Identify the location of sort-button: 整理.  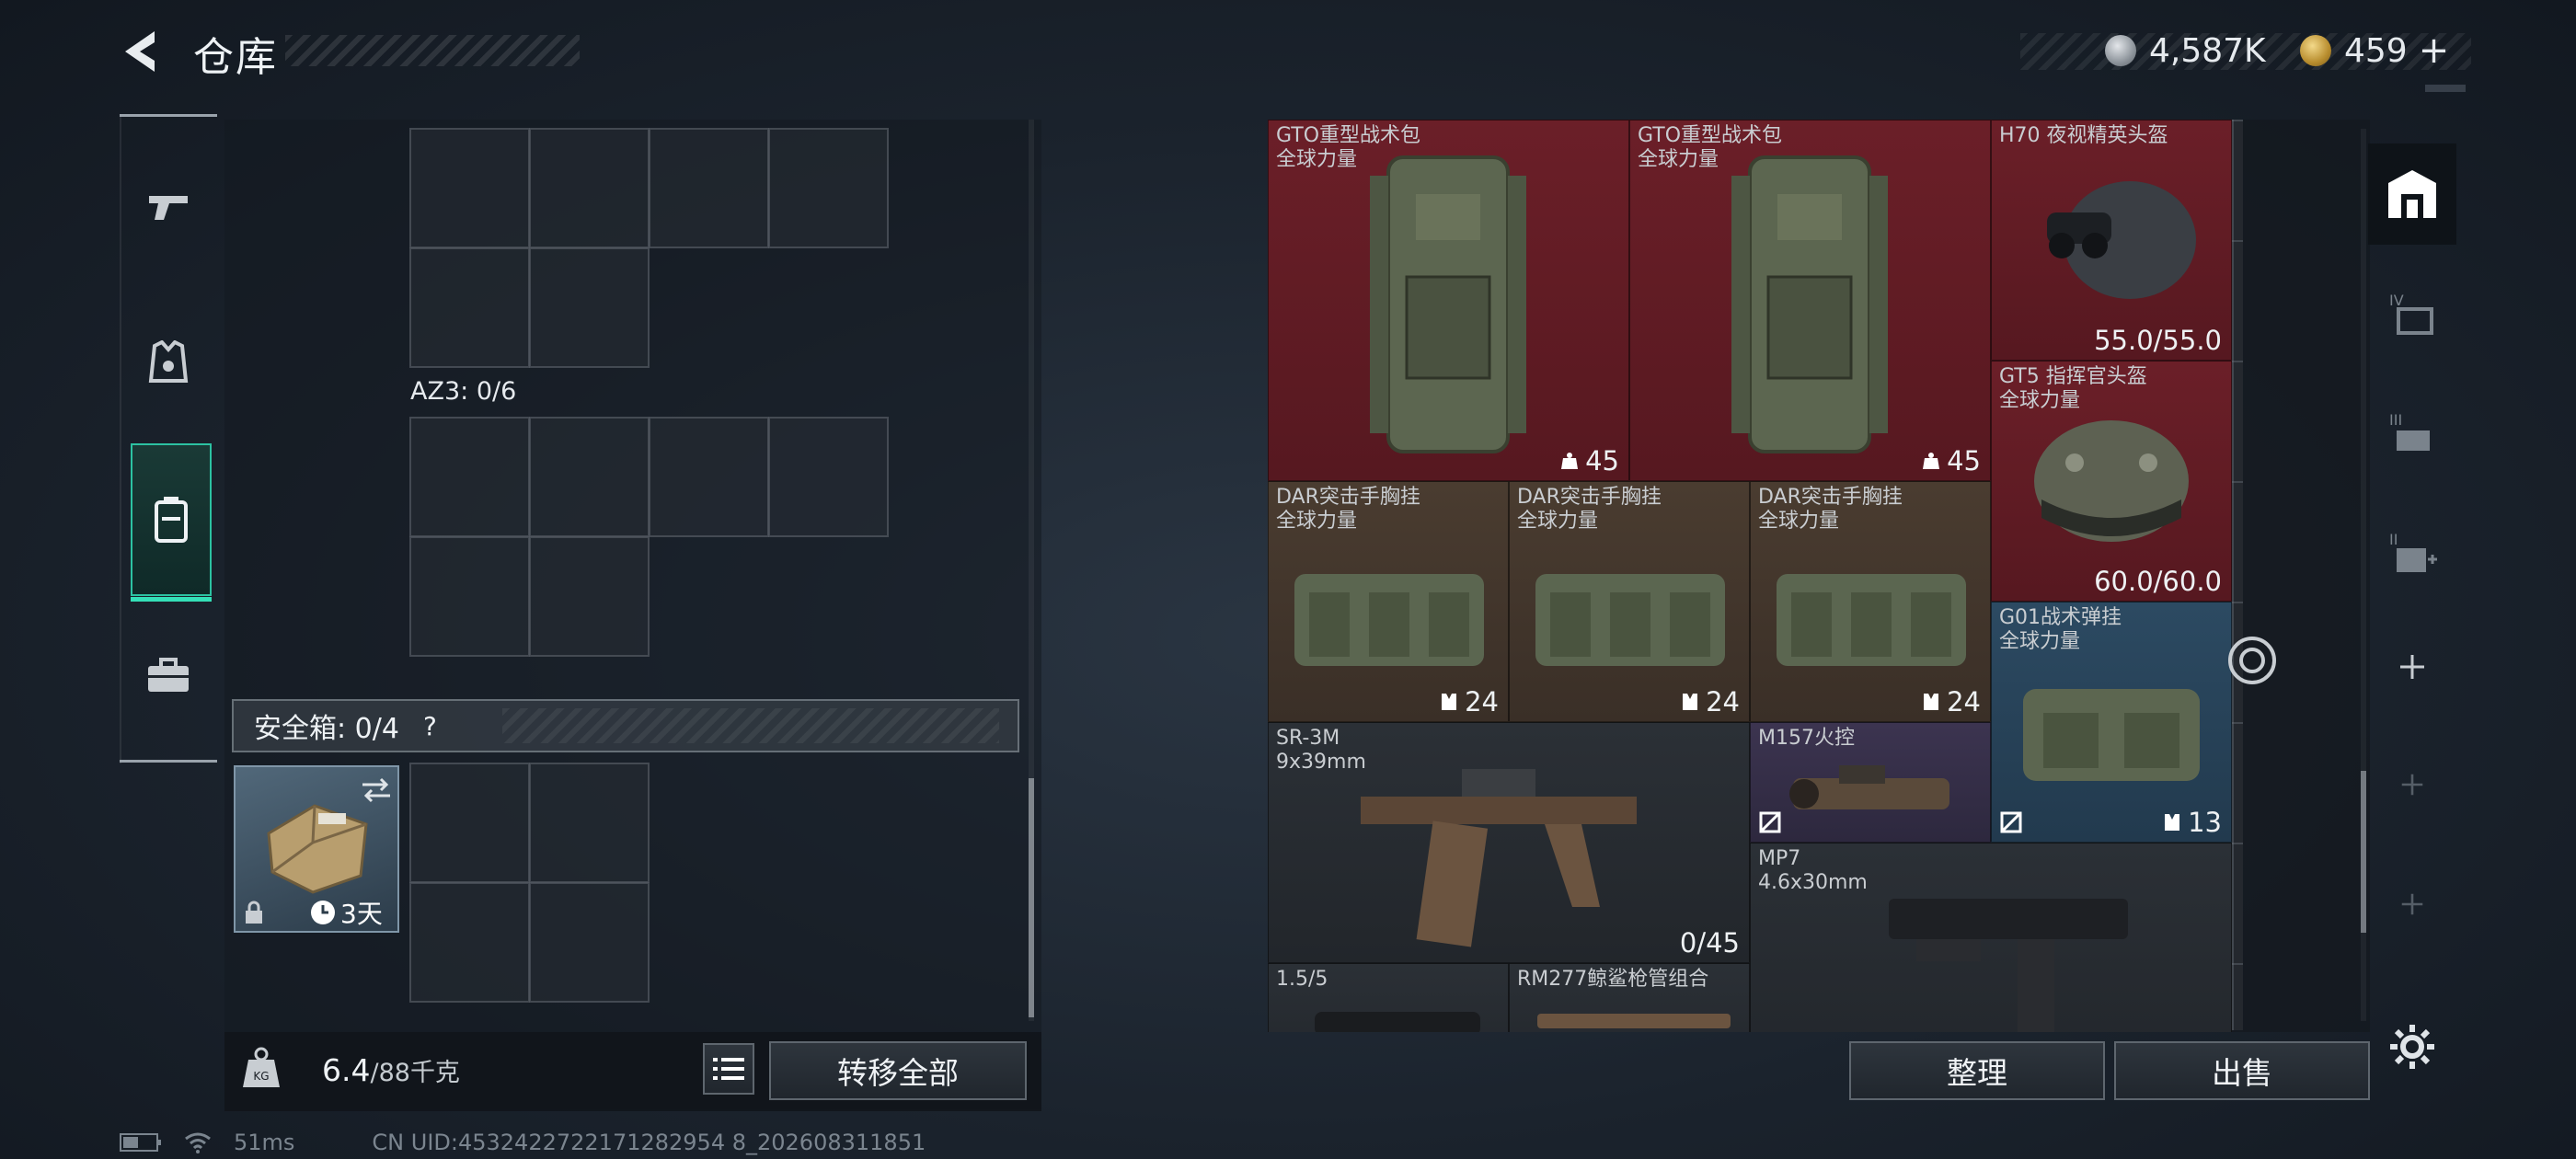
(1977, 1070).